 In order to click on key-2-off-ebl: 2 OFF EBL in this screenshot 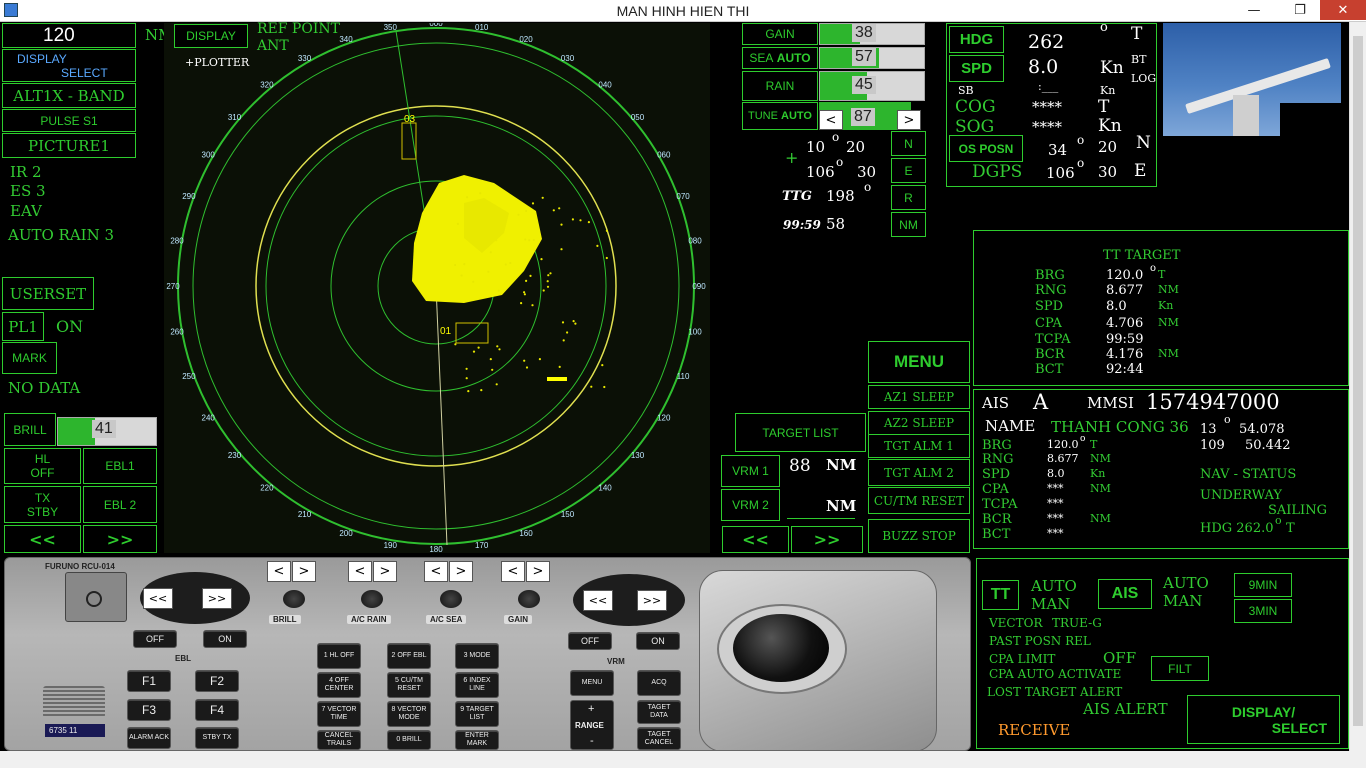, I will do `click(409, 656)`.